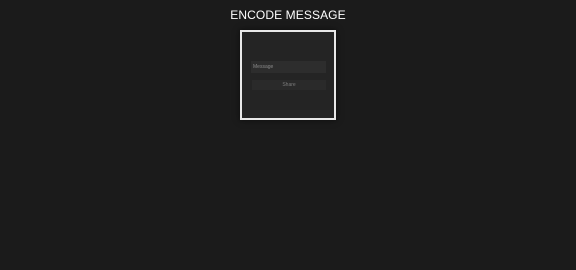 The image size is (576, 270). What do you see at coordinates (288, 75) in the screenshot?
I see `encode-card: Share` at bounding box center [288, 75].